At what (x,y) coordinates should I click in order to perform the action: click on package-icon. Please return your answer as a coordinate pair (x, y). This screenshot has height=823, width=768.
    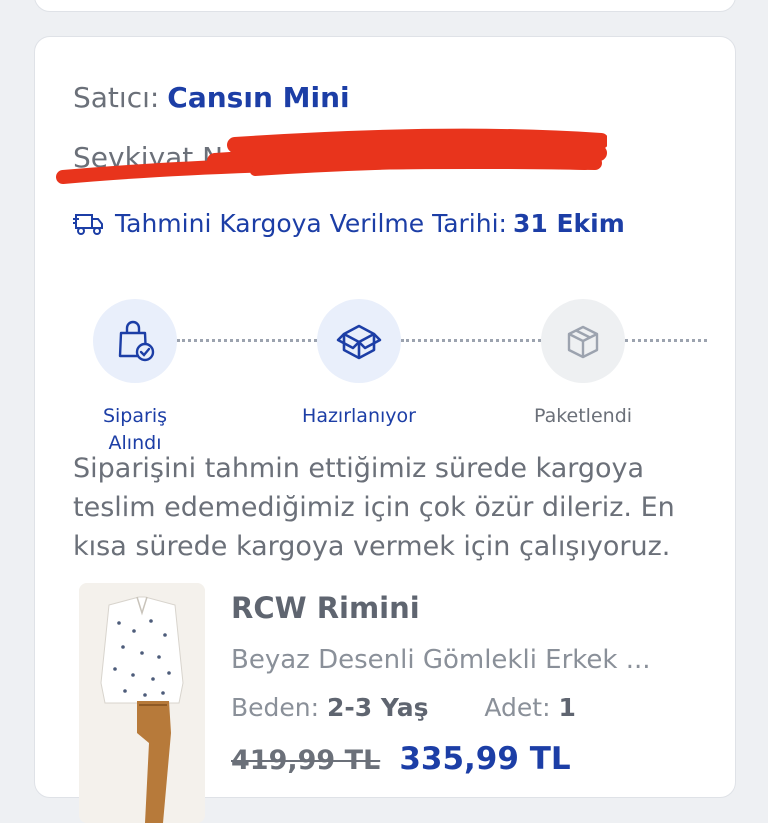
    Looking at the image, I should click on (359, 342).